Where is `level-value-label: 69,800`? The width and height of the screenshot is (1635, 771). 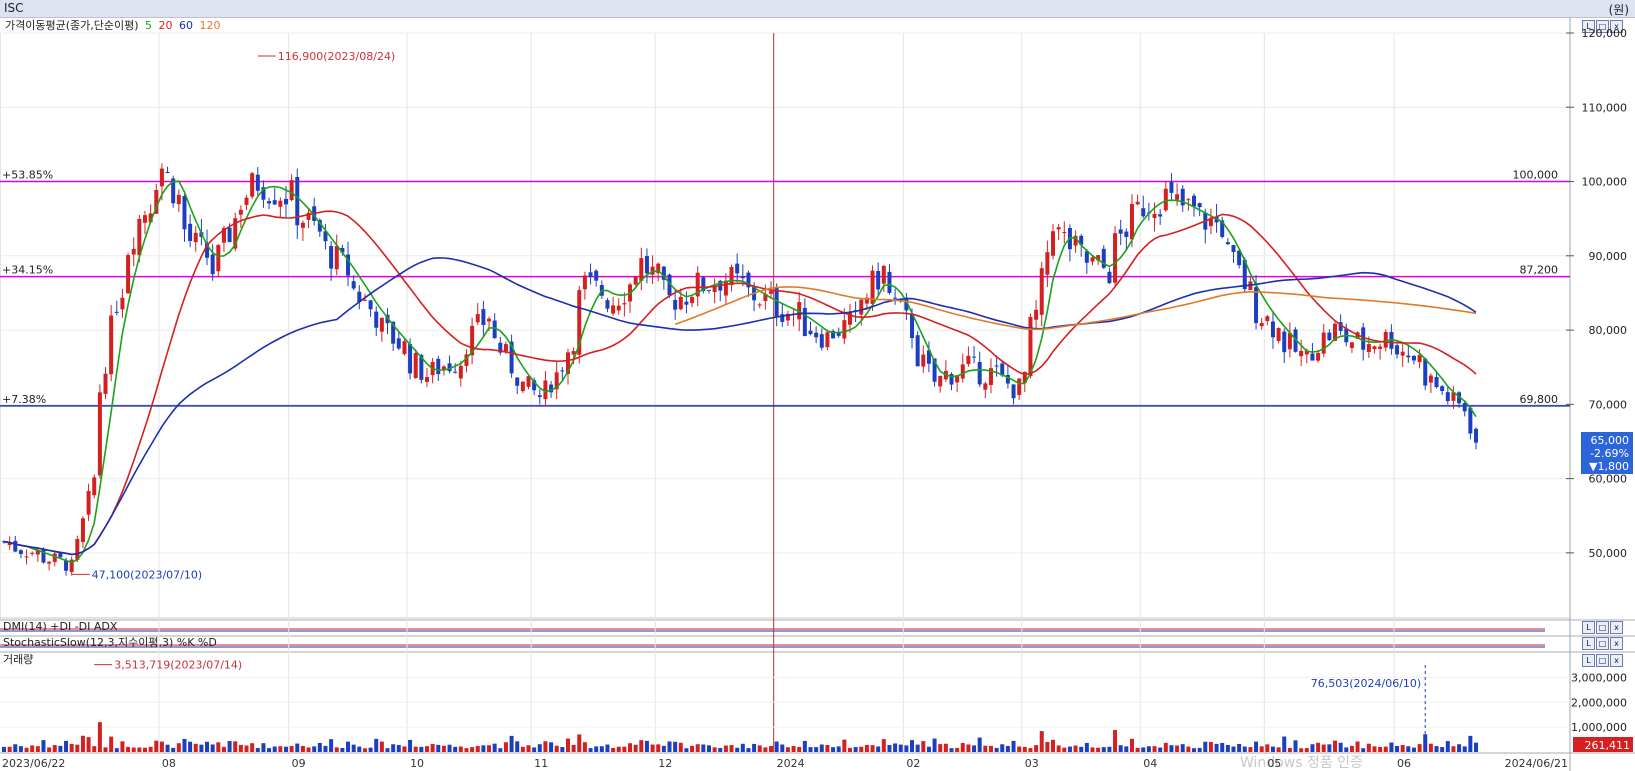
level-value-label: 69,800 is located at coordinates (1539, 399).